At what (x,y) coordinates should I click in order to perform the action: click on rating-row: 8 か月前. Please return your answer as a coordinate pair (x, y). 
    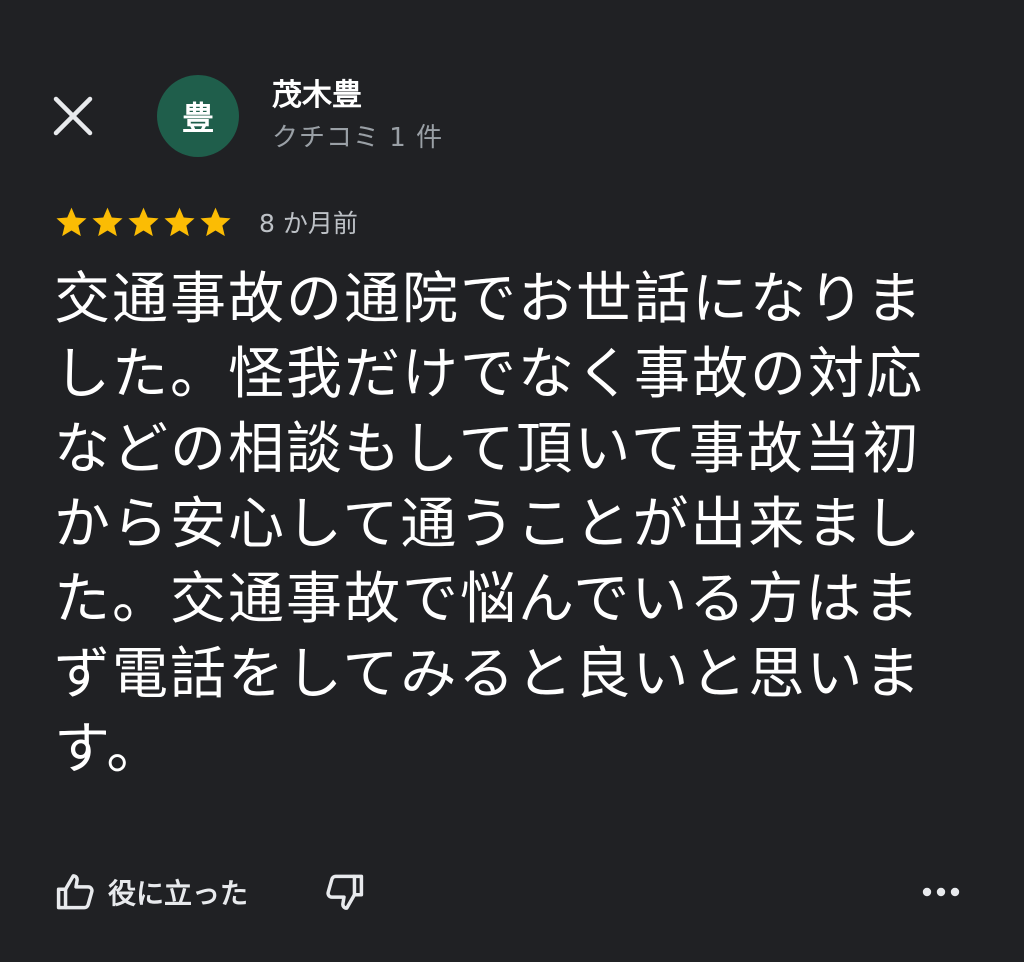
    Looking at the image, I should click on (206, 222).